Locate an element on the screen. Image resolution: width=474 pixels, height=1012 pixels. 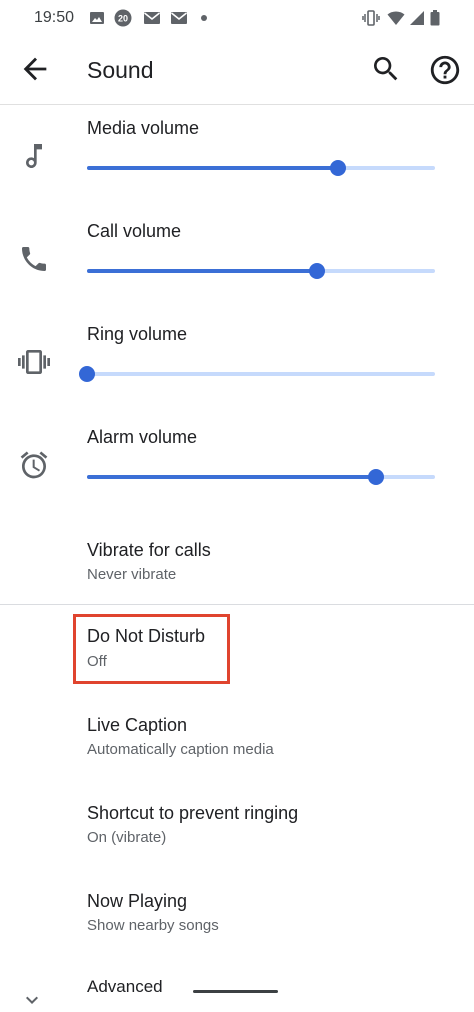
now-playing-title: Now Playing is located at coordinates (137, 901).